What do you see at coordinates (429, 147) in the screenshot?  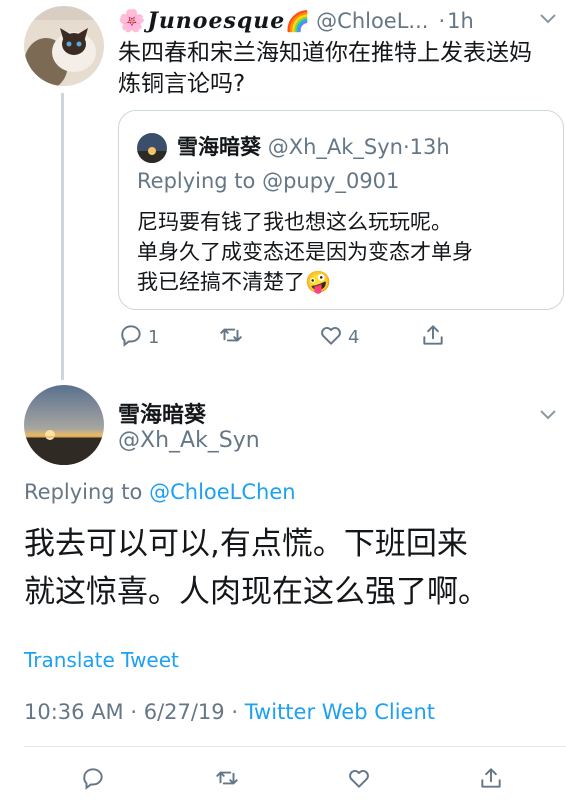 I see `quoted-time: 13h` at bounding box center [429, 147].